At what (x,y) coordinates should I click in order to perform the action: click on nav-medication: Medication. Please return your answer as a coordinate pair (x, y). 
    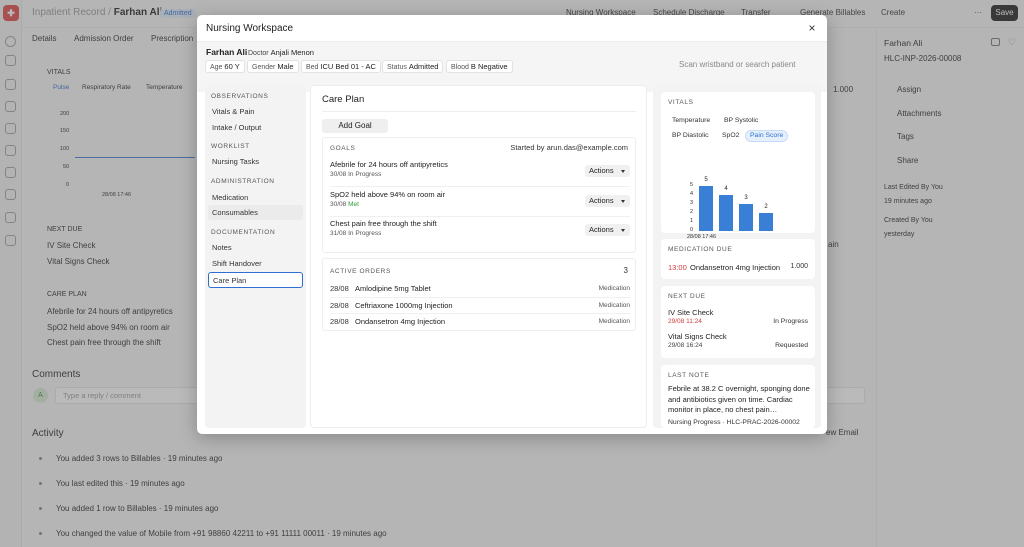
    Looking at the image, I should click on (255, 197).